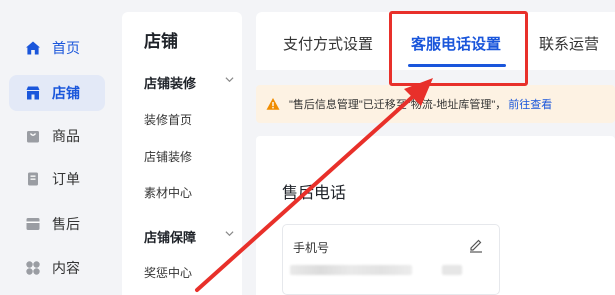 This screenshot has height=295, width=615. Describe the element at coordinates (391, 259) in the screenshot. I see `phone-card: 手机号` at that location.